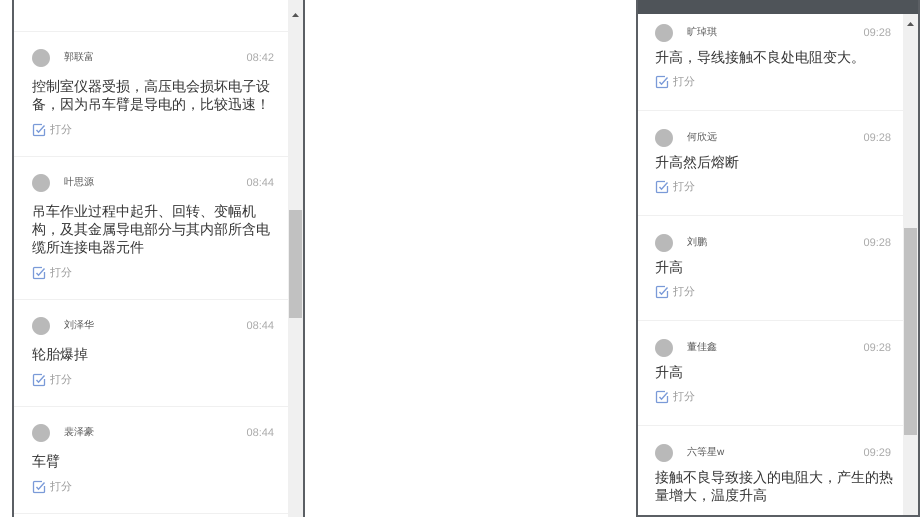  Describe the element at coordinates (705, 453) in the screenshot. I see `user-name: 六等星w` at that location.